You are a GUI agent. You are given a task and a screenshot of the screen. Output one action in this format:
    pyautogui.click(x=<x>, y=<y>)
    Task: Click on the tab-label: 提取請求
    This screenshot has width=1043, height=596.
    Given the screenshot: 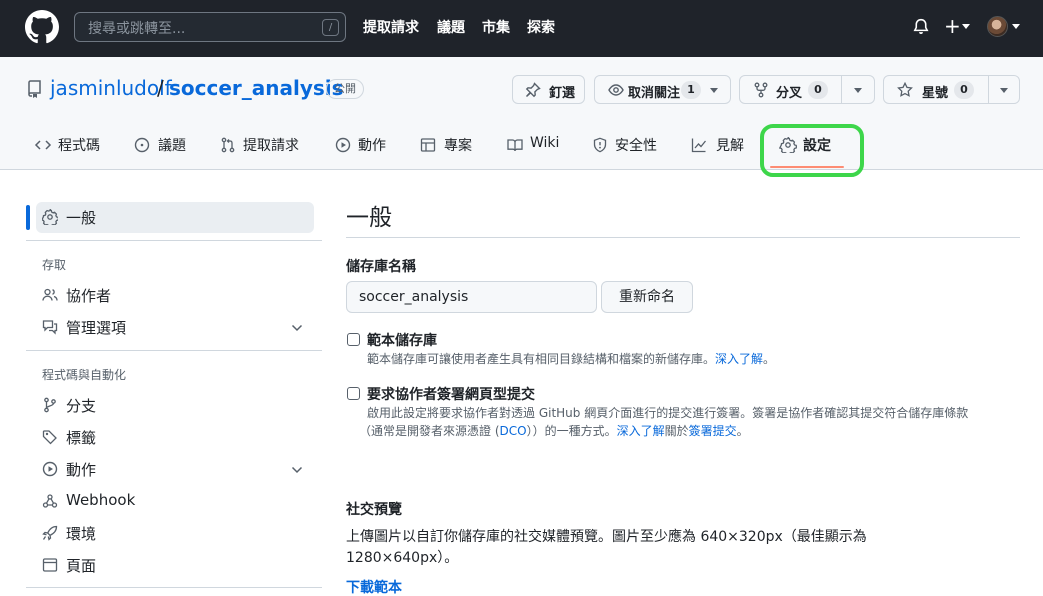 What is the action you would take?
    pyautogui.click(x=271, y=146)
    